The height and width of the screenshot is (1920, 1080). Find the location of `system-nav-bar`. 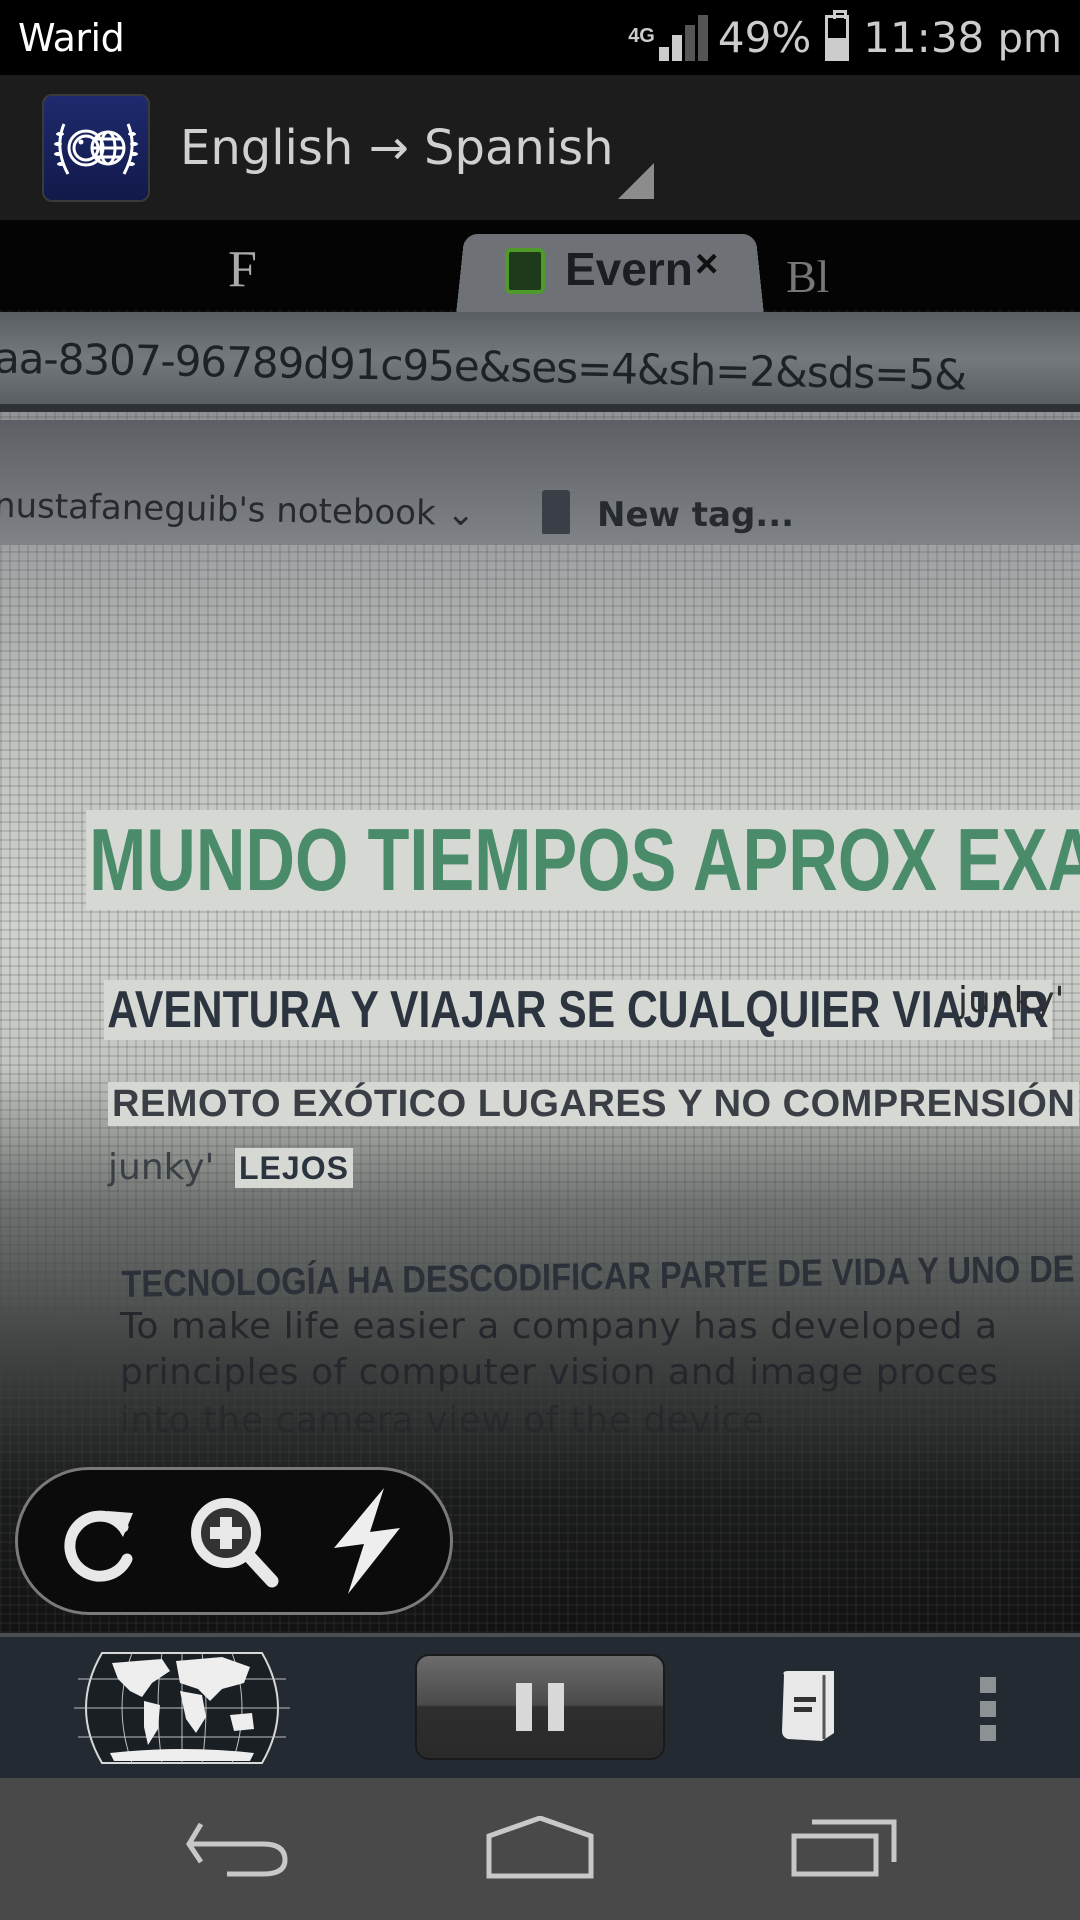

system-nav-bar is located at coordinates (540, 1849).